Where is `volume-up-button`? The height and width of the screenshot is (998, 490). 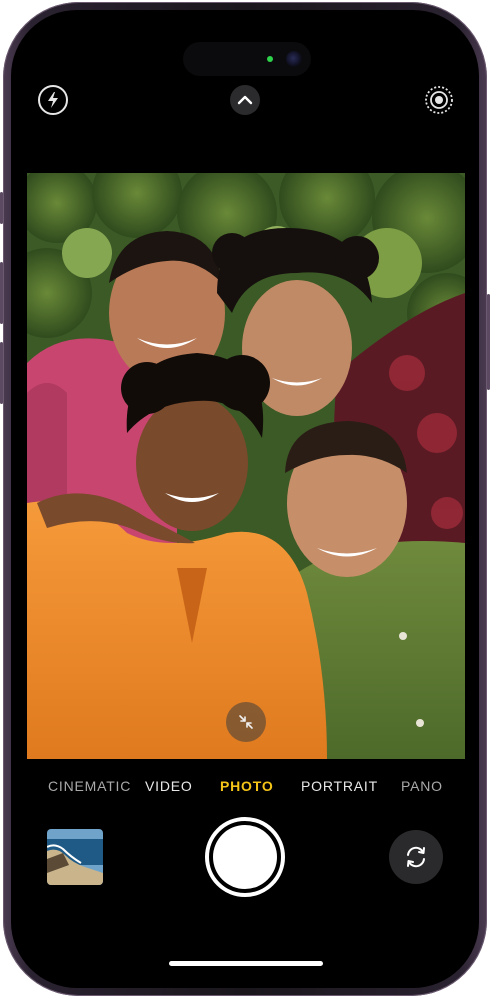 volume-up-button is located at coordinates (1, 293).